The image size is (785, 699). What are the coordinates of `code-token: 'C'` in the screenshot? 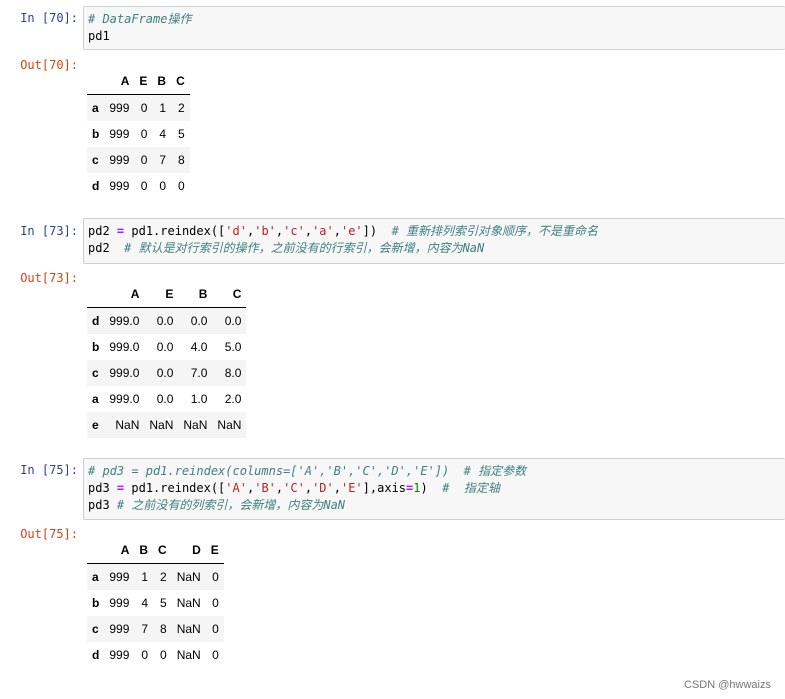 It's located at (294, 488).